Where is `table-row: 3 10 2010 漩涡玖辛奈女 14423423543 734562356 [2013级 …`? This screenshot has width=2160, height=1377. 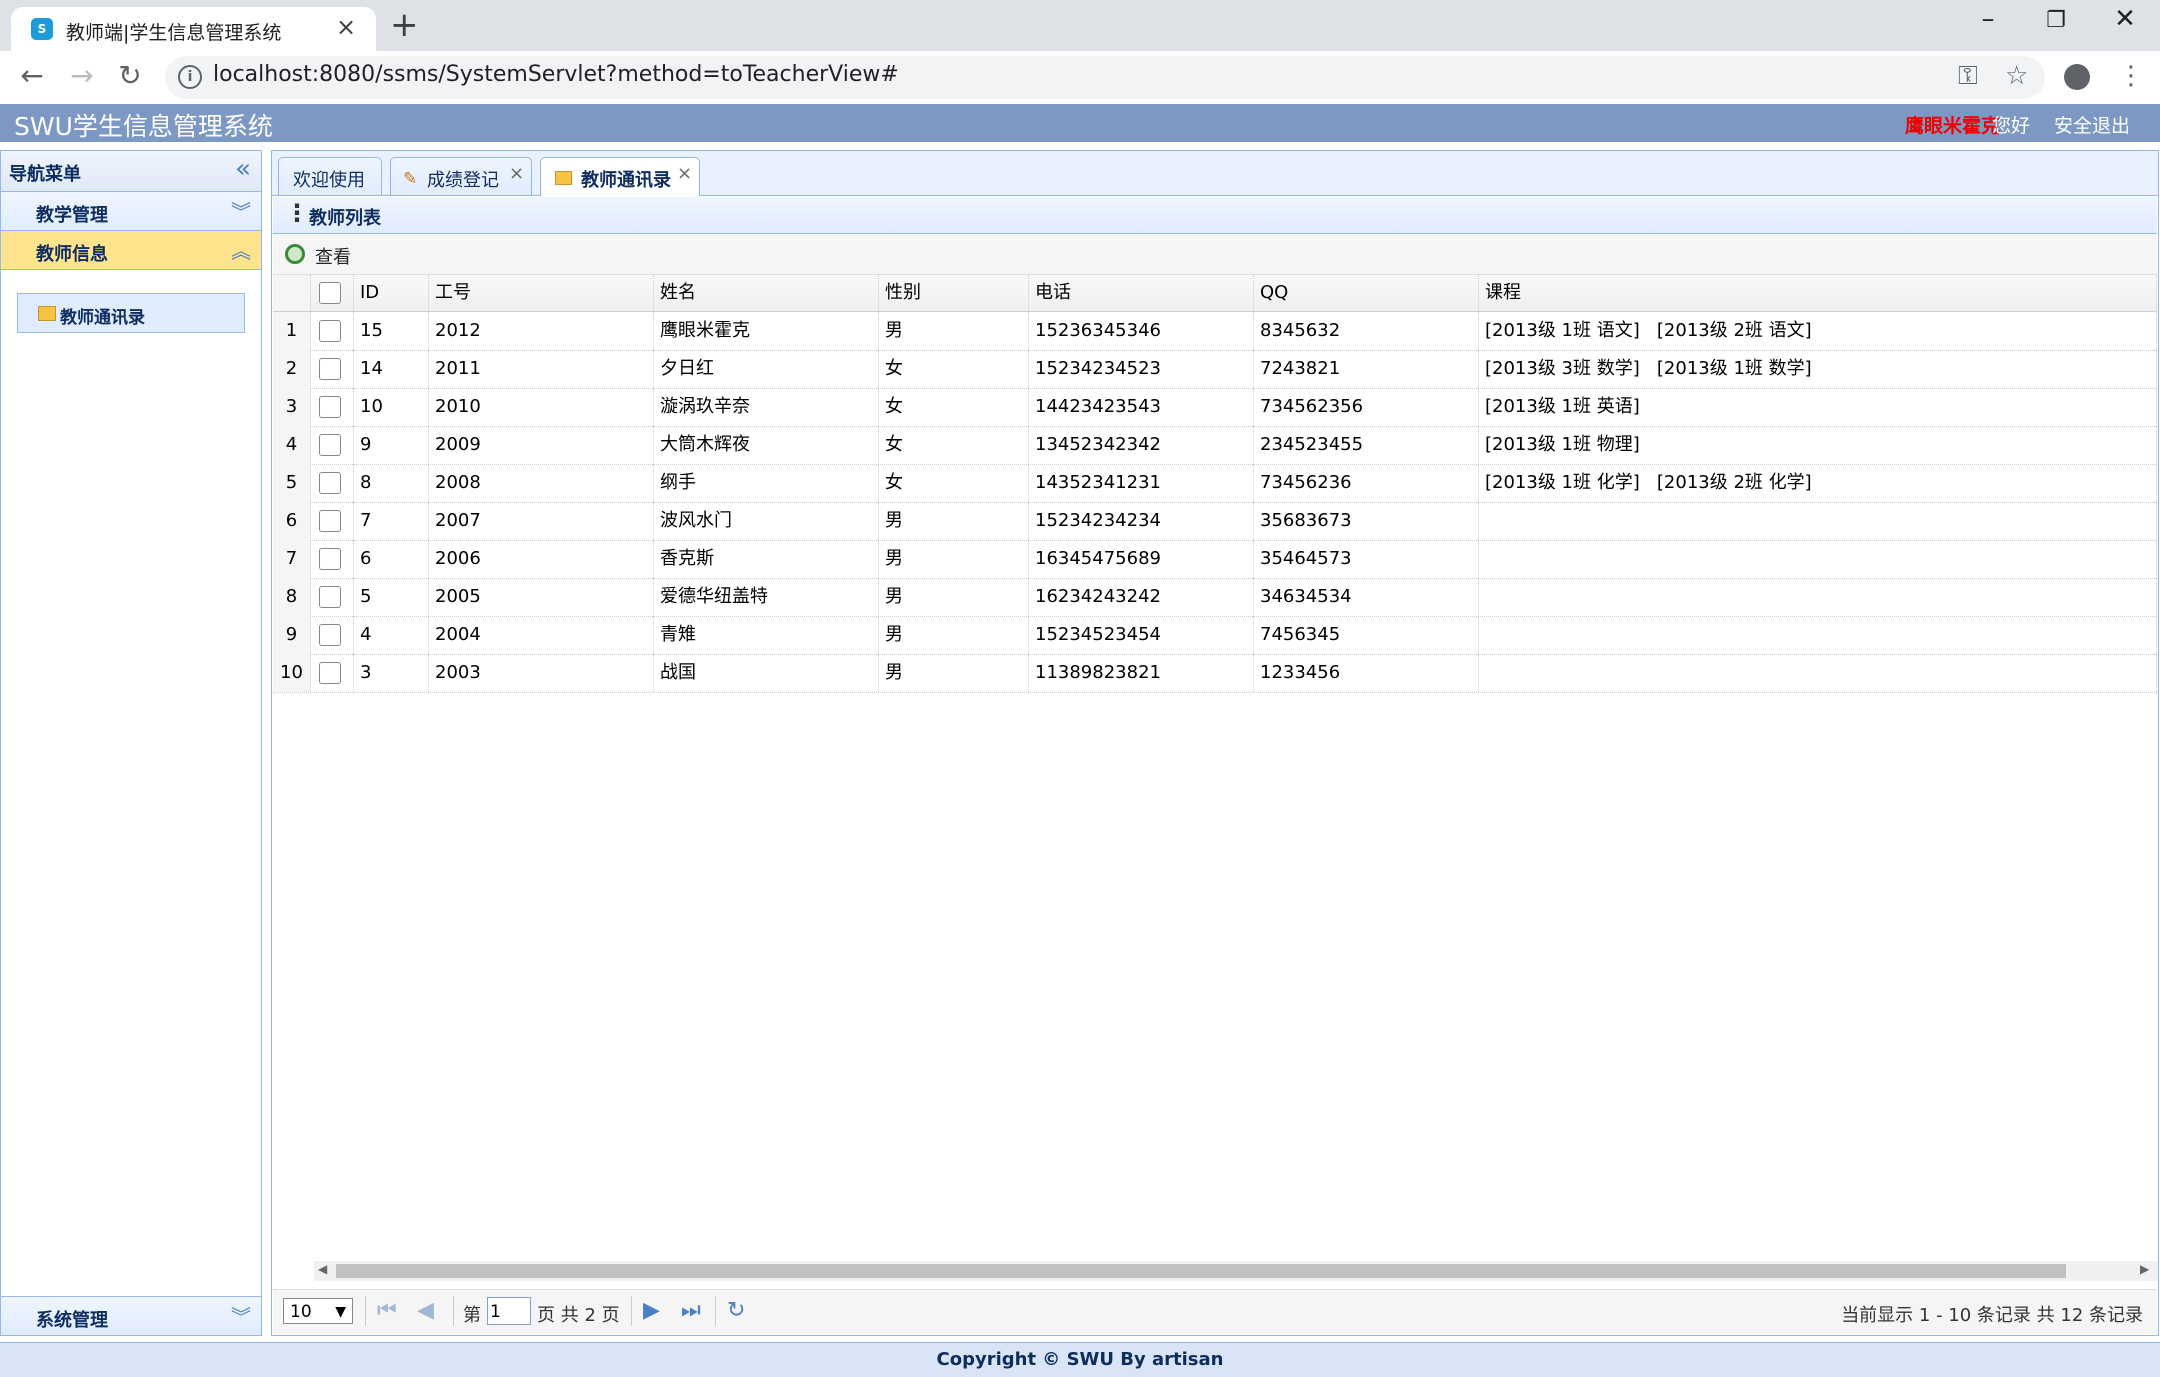
table-row: 3 10 2010 漩涡玖辛奈女 14423423543 734562356 [2013级 … is located at coordinates (1215, 407).